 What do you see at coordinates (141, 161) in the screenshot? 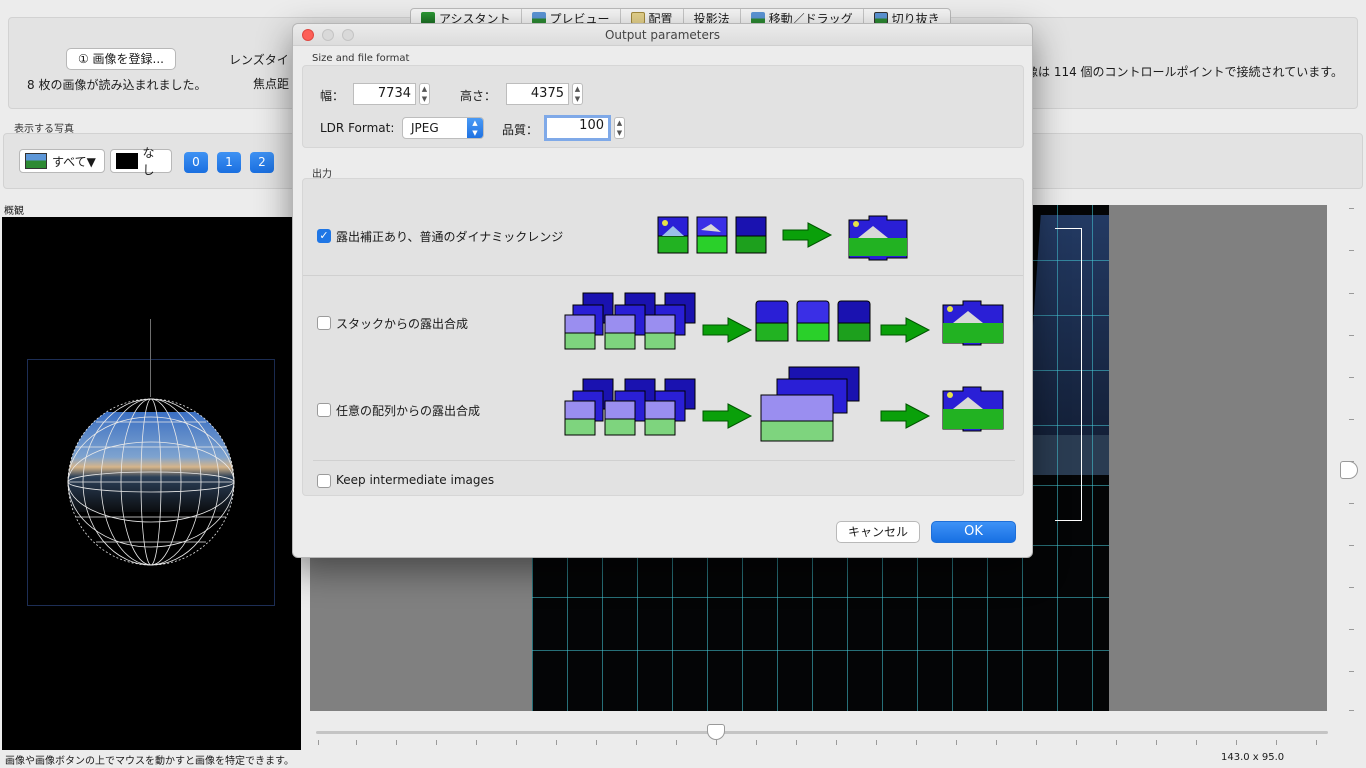
I see `show-none-button: なし` at bounding box center [141, 161].